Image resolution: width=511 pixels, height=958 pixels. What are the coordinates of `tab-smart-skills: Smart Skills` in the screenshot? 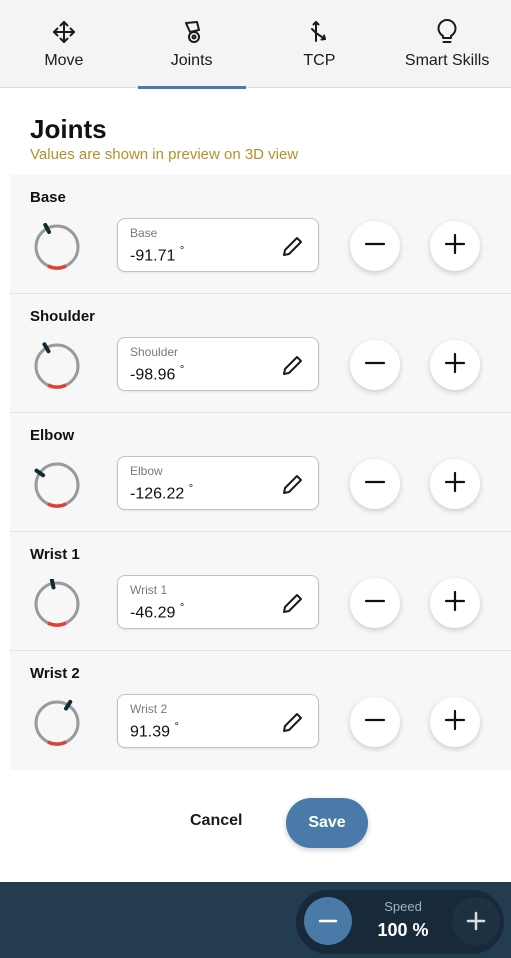 It's located at (447, 44).